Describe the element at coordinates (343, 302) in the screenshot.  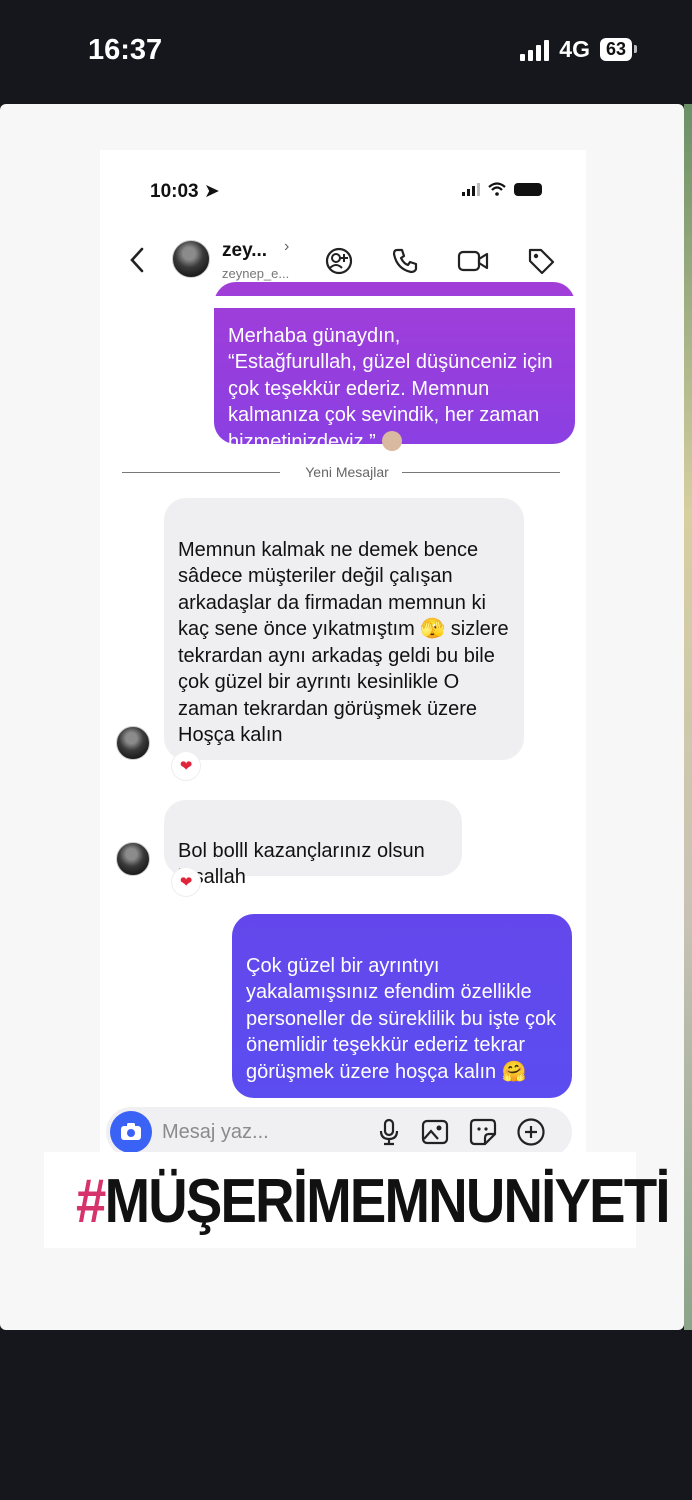
I see `header-divider-mask` at that location.